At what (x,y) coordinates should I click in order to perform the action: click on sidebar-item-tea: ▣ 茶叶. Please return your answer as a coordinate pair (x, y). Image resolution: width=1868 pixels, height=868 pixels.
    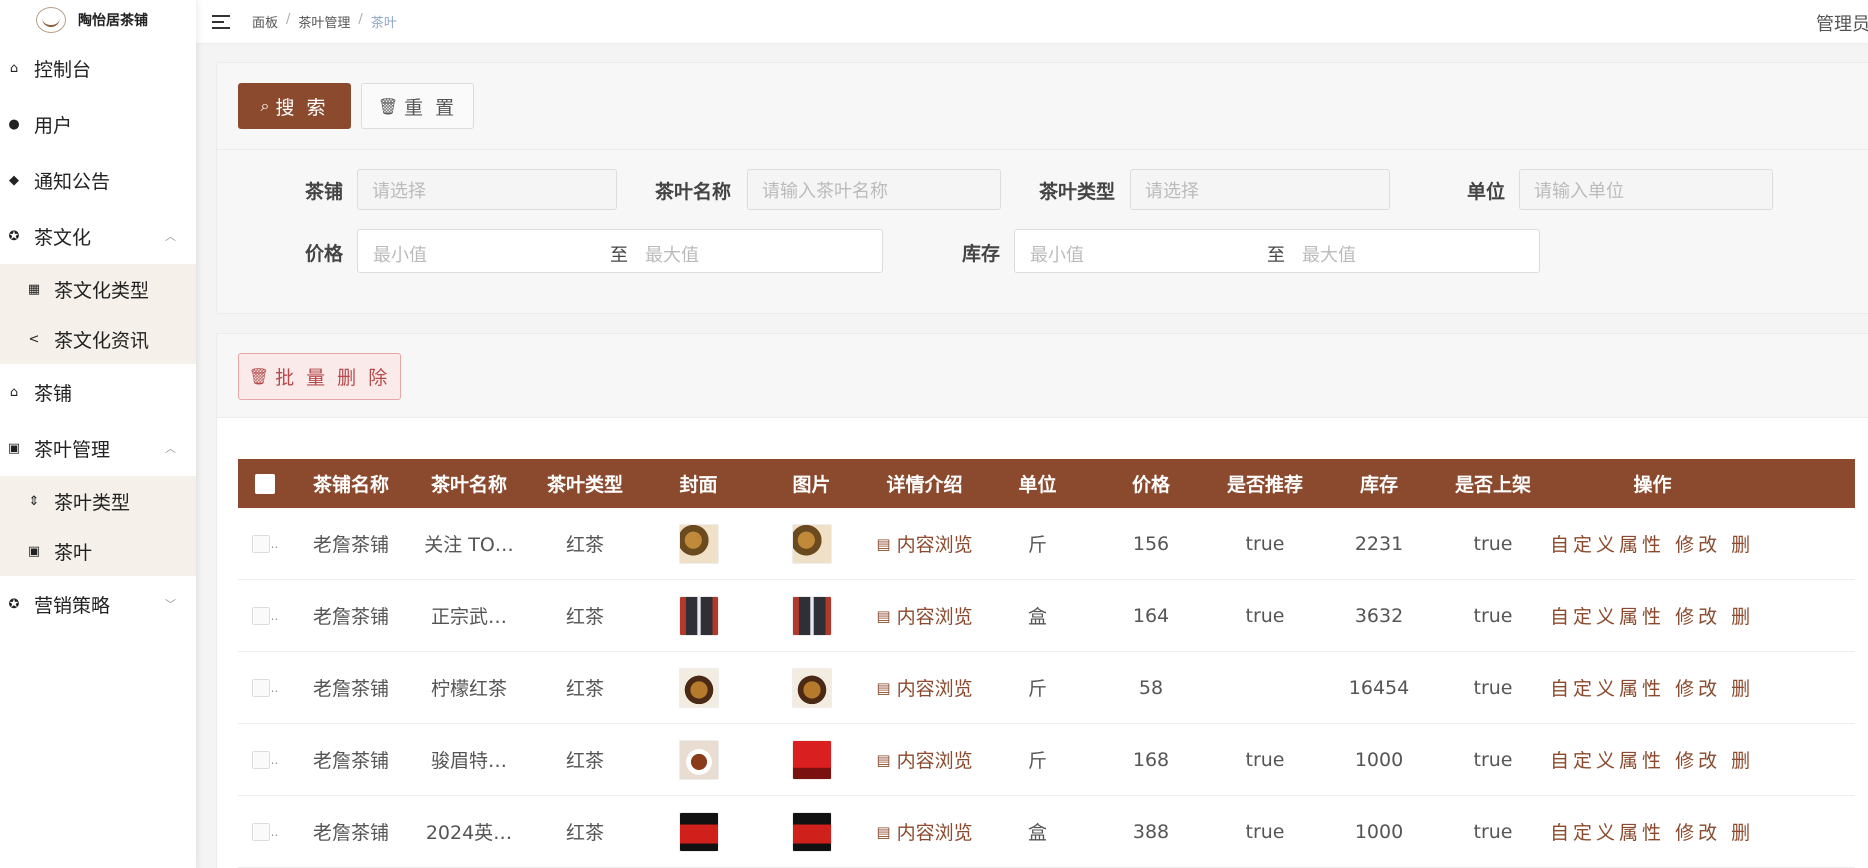
    Looking at the image, I should click on (98, 551).